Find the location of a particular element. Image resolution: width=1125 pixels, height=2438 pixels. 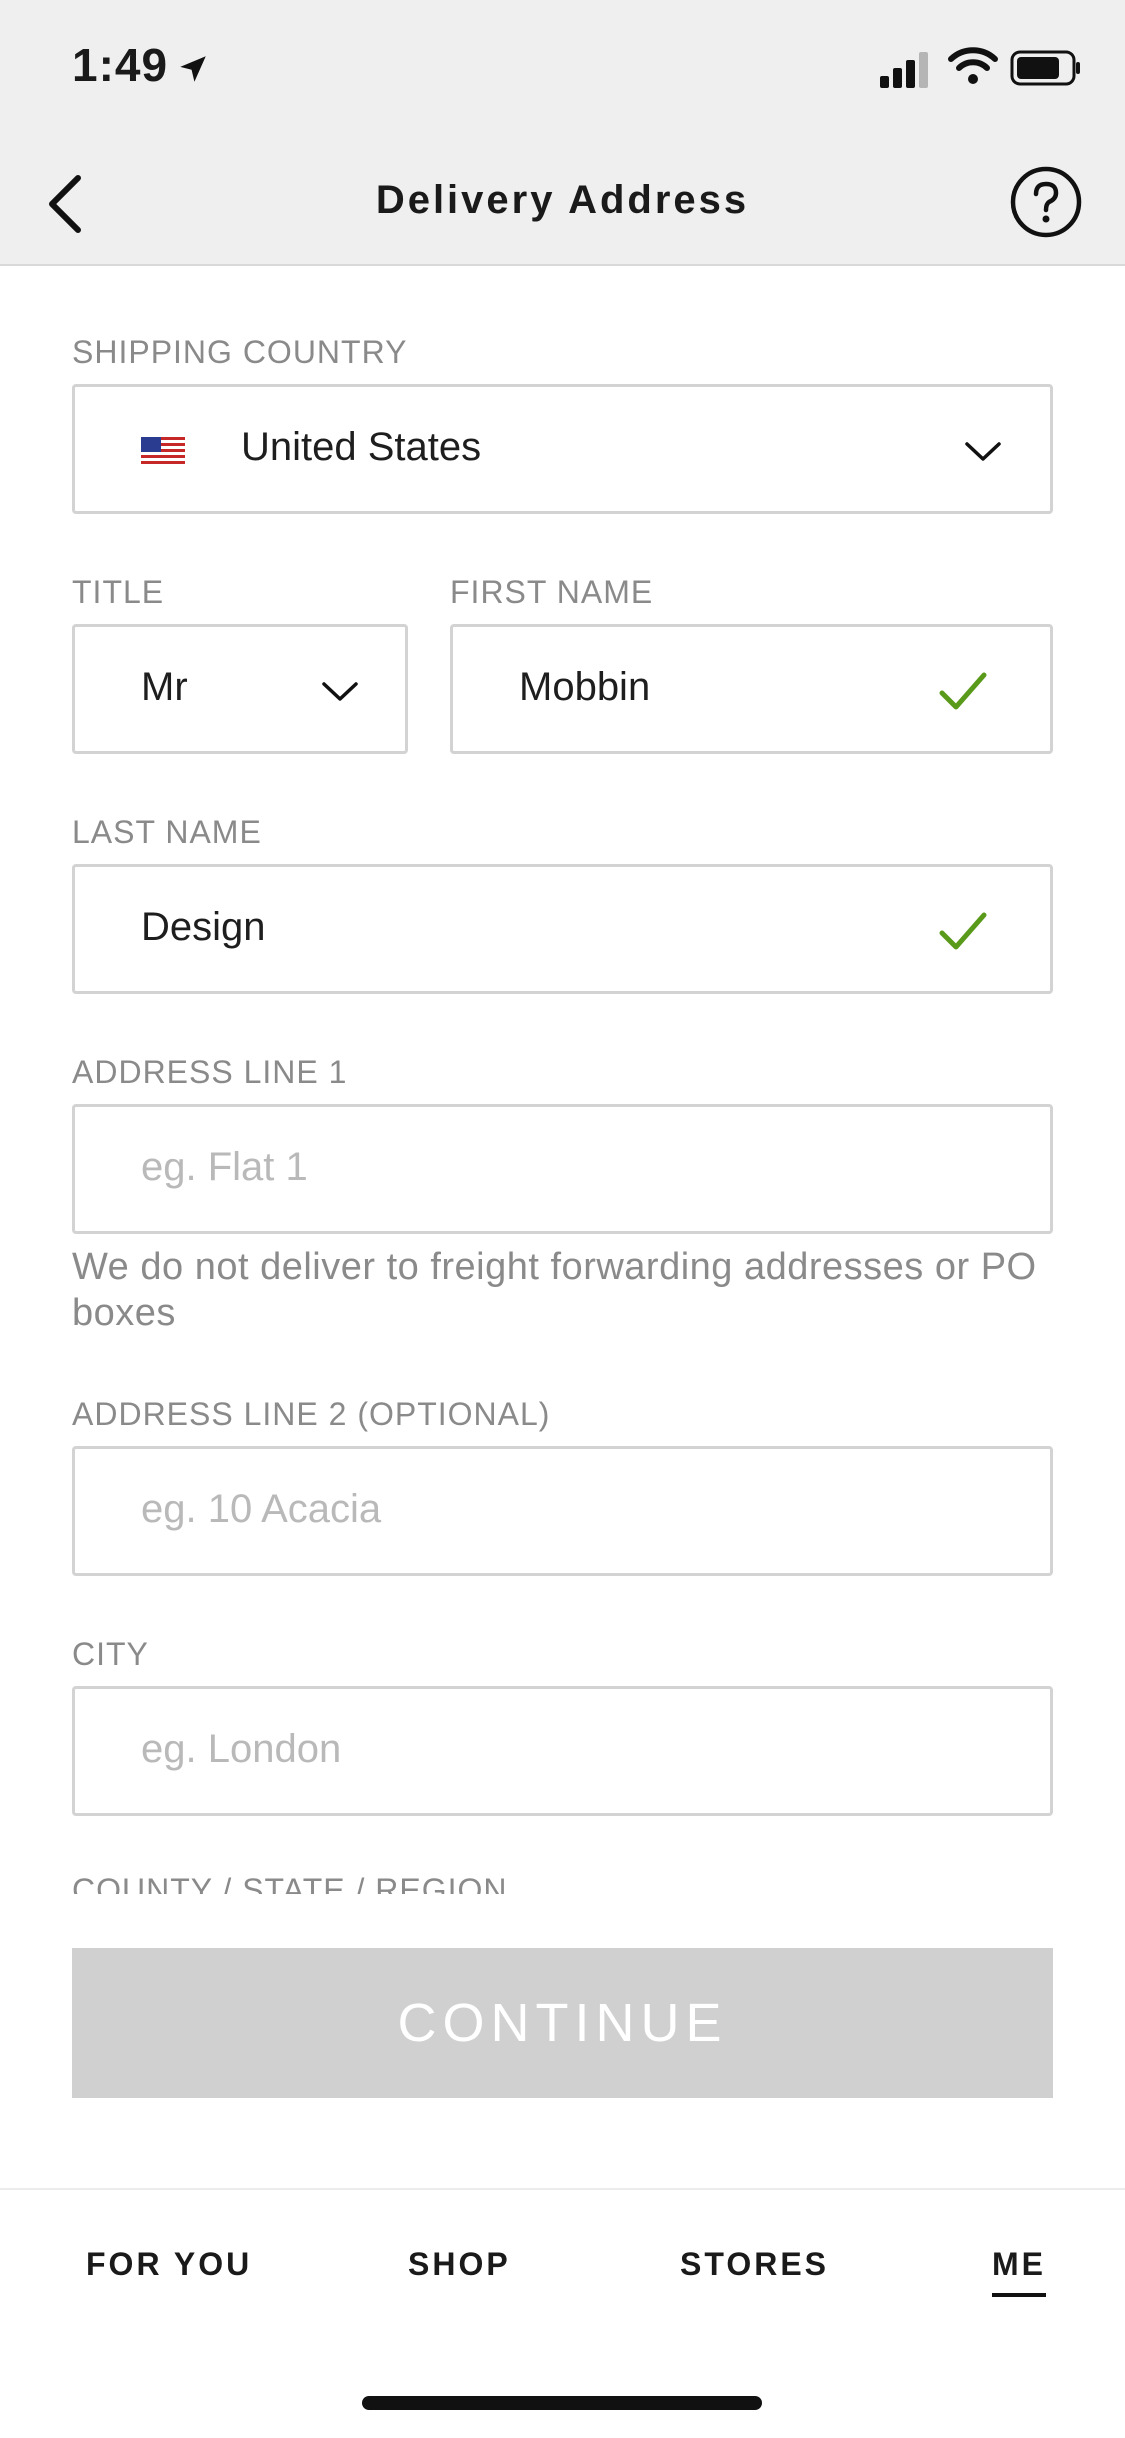

cellular-signal-icon is located at coordinates (904, 70).